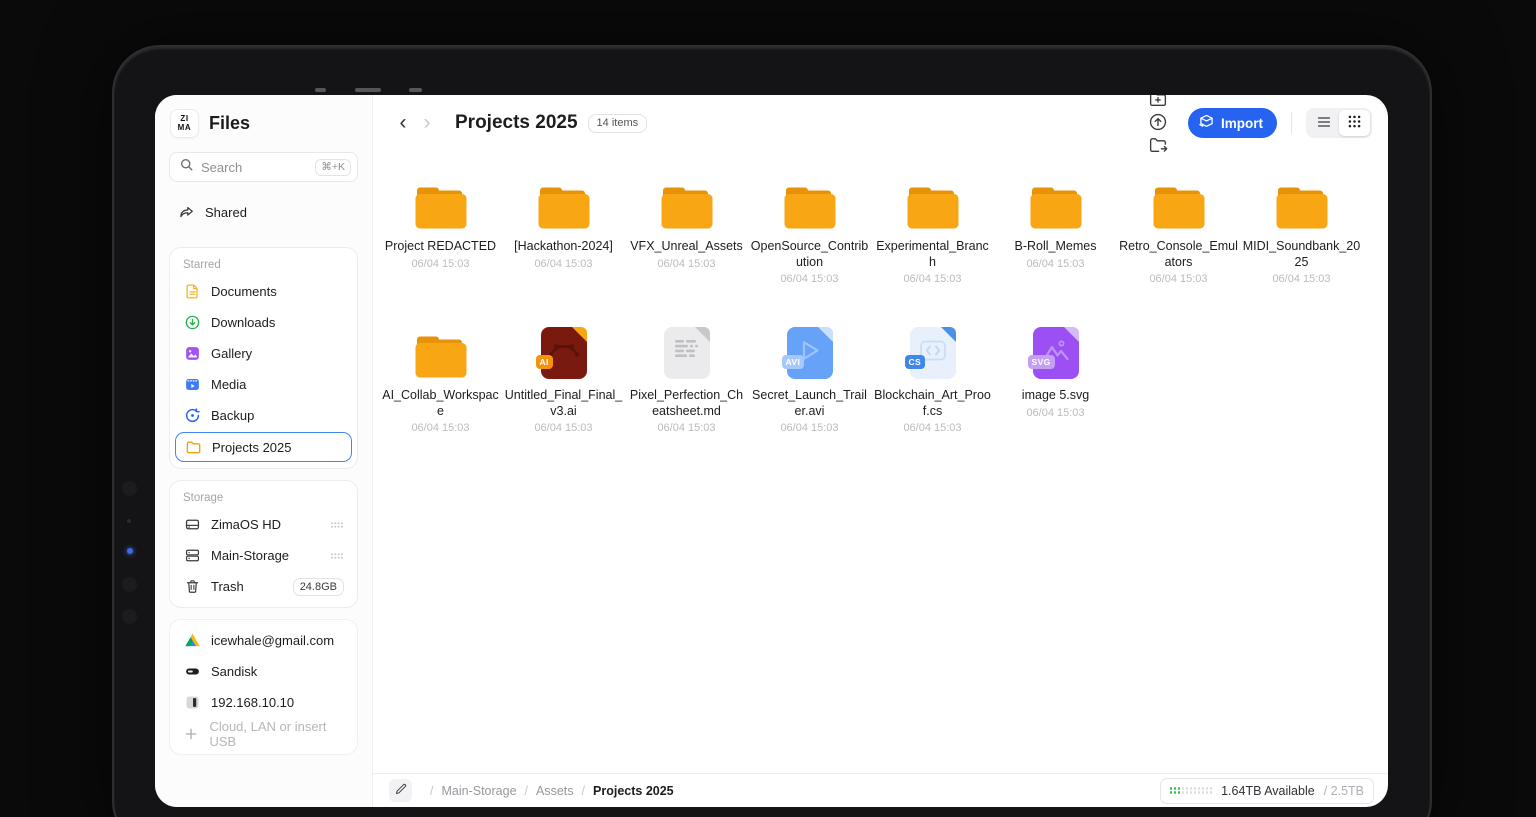 This screenshot has height=817, width=1536. I want to click on grid-view-icon, so click(1354, 123).